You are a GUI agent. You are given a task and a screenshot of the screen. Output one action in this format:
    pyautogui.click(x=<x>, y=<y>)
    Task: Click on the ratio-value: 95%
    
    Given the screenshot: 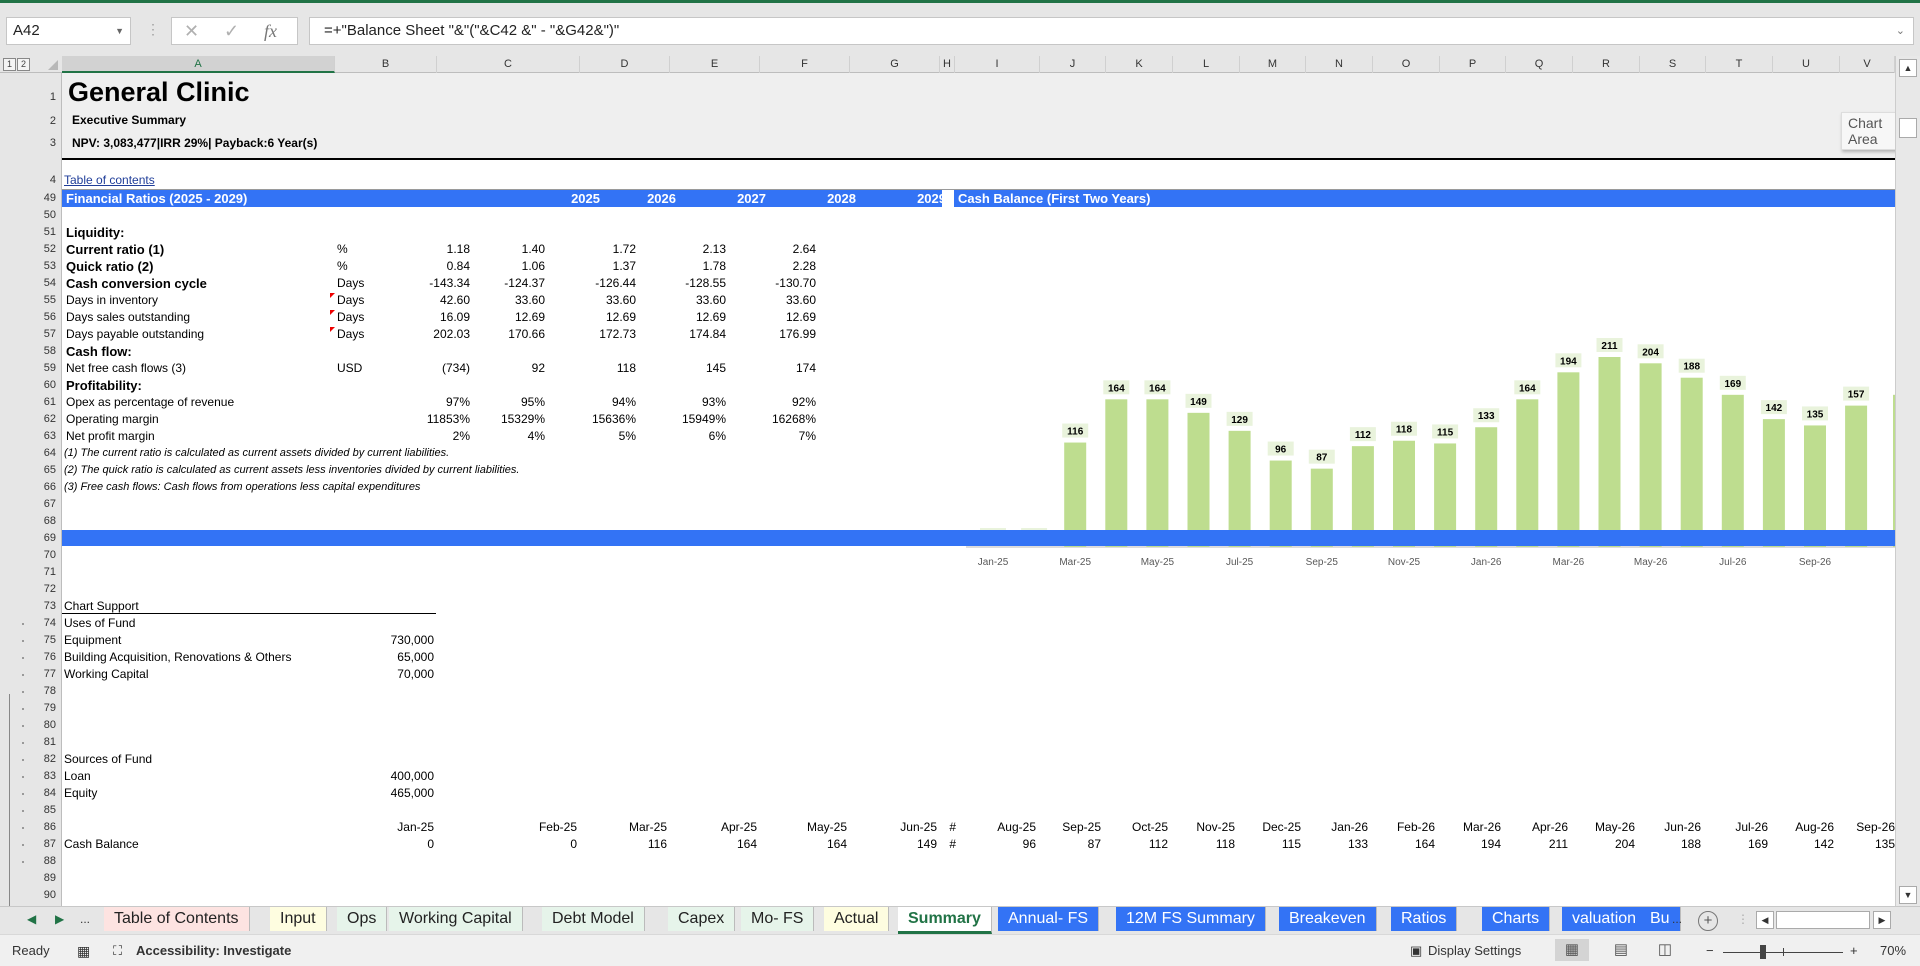 What is the action you would take?
    pyautogui.click(x=500, y=402)
    